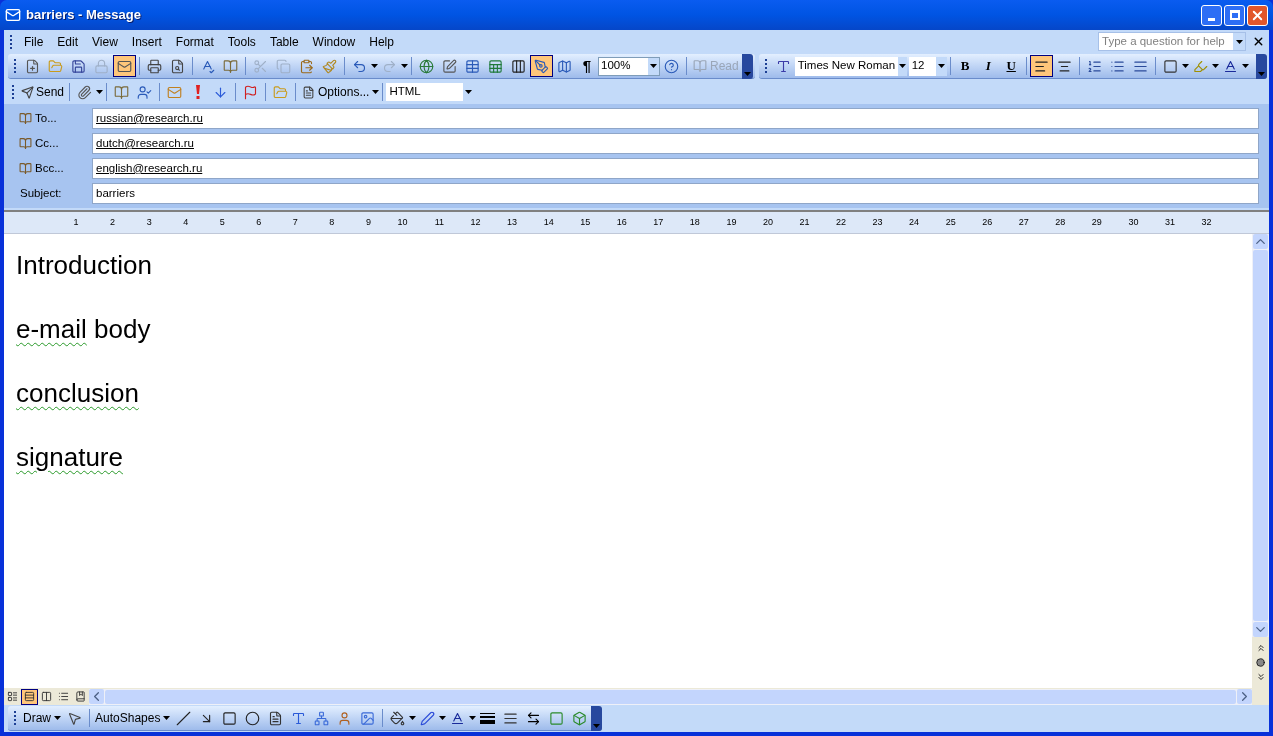 Image resolution: width=1273 pixels, height=736 pixels. Describe the element at coordinates (1258, 41) in the screenshot. I see `close-document-icon` at that location.